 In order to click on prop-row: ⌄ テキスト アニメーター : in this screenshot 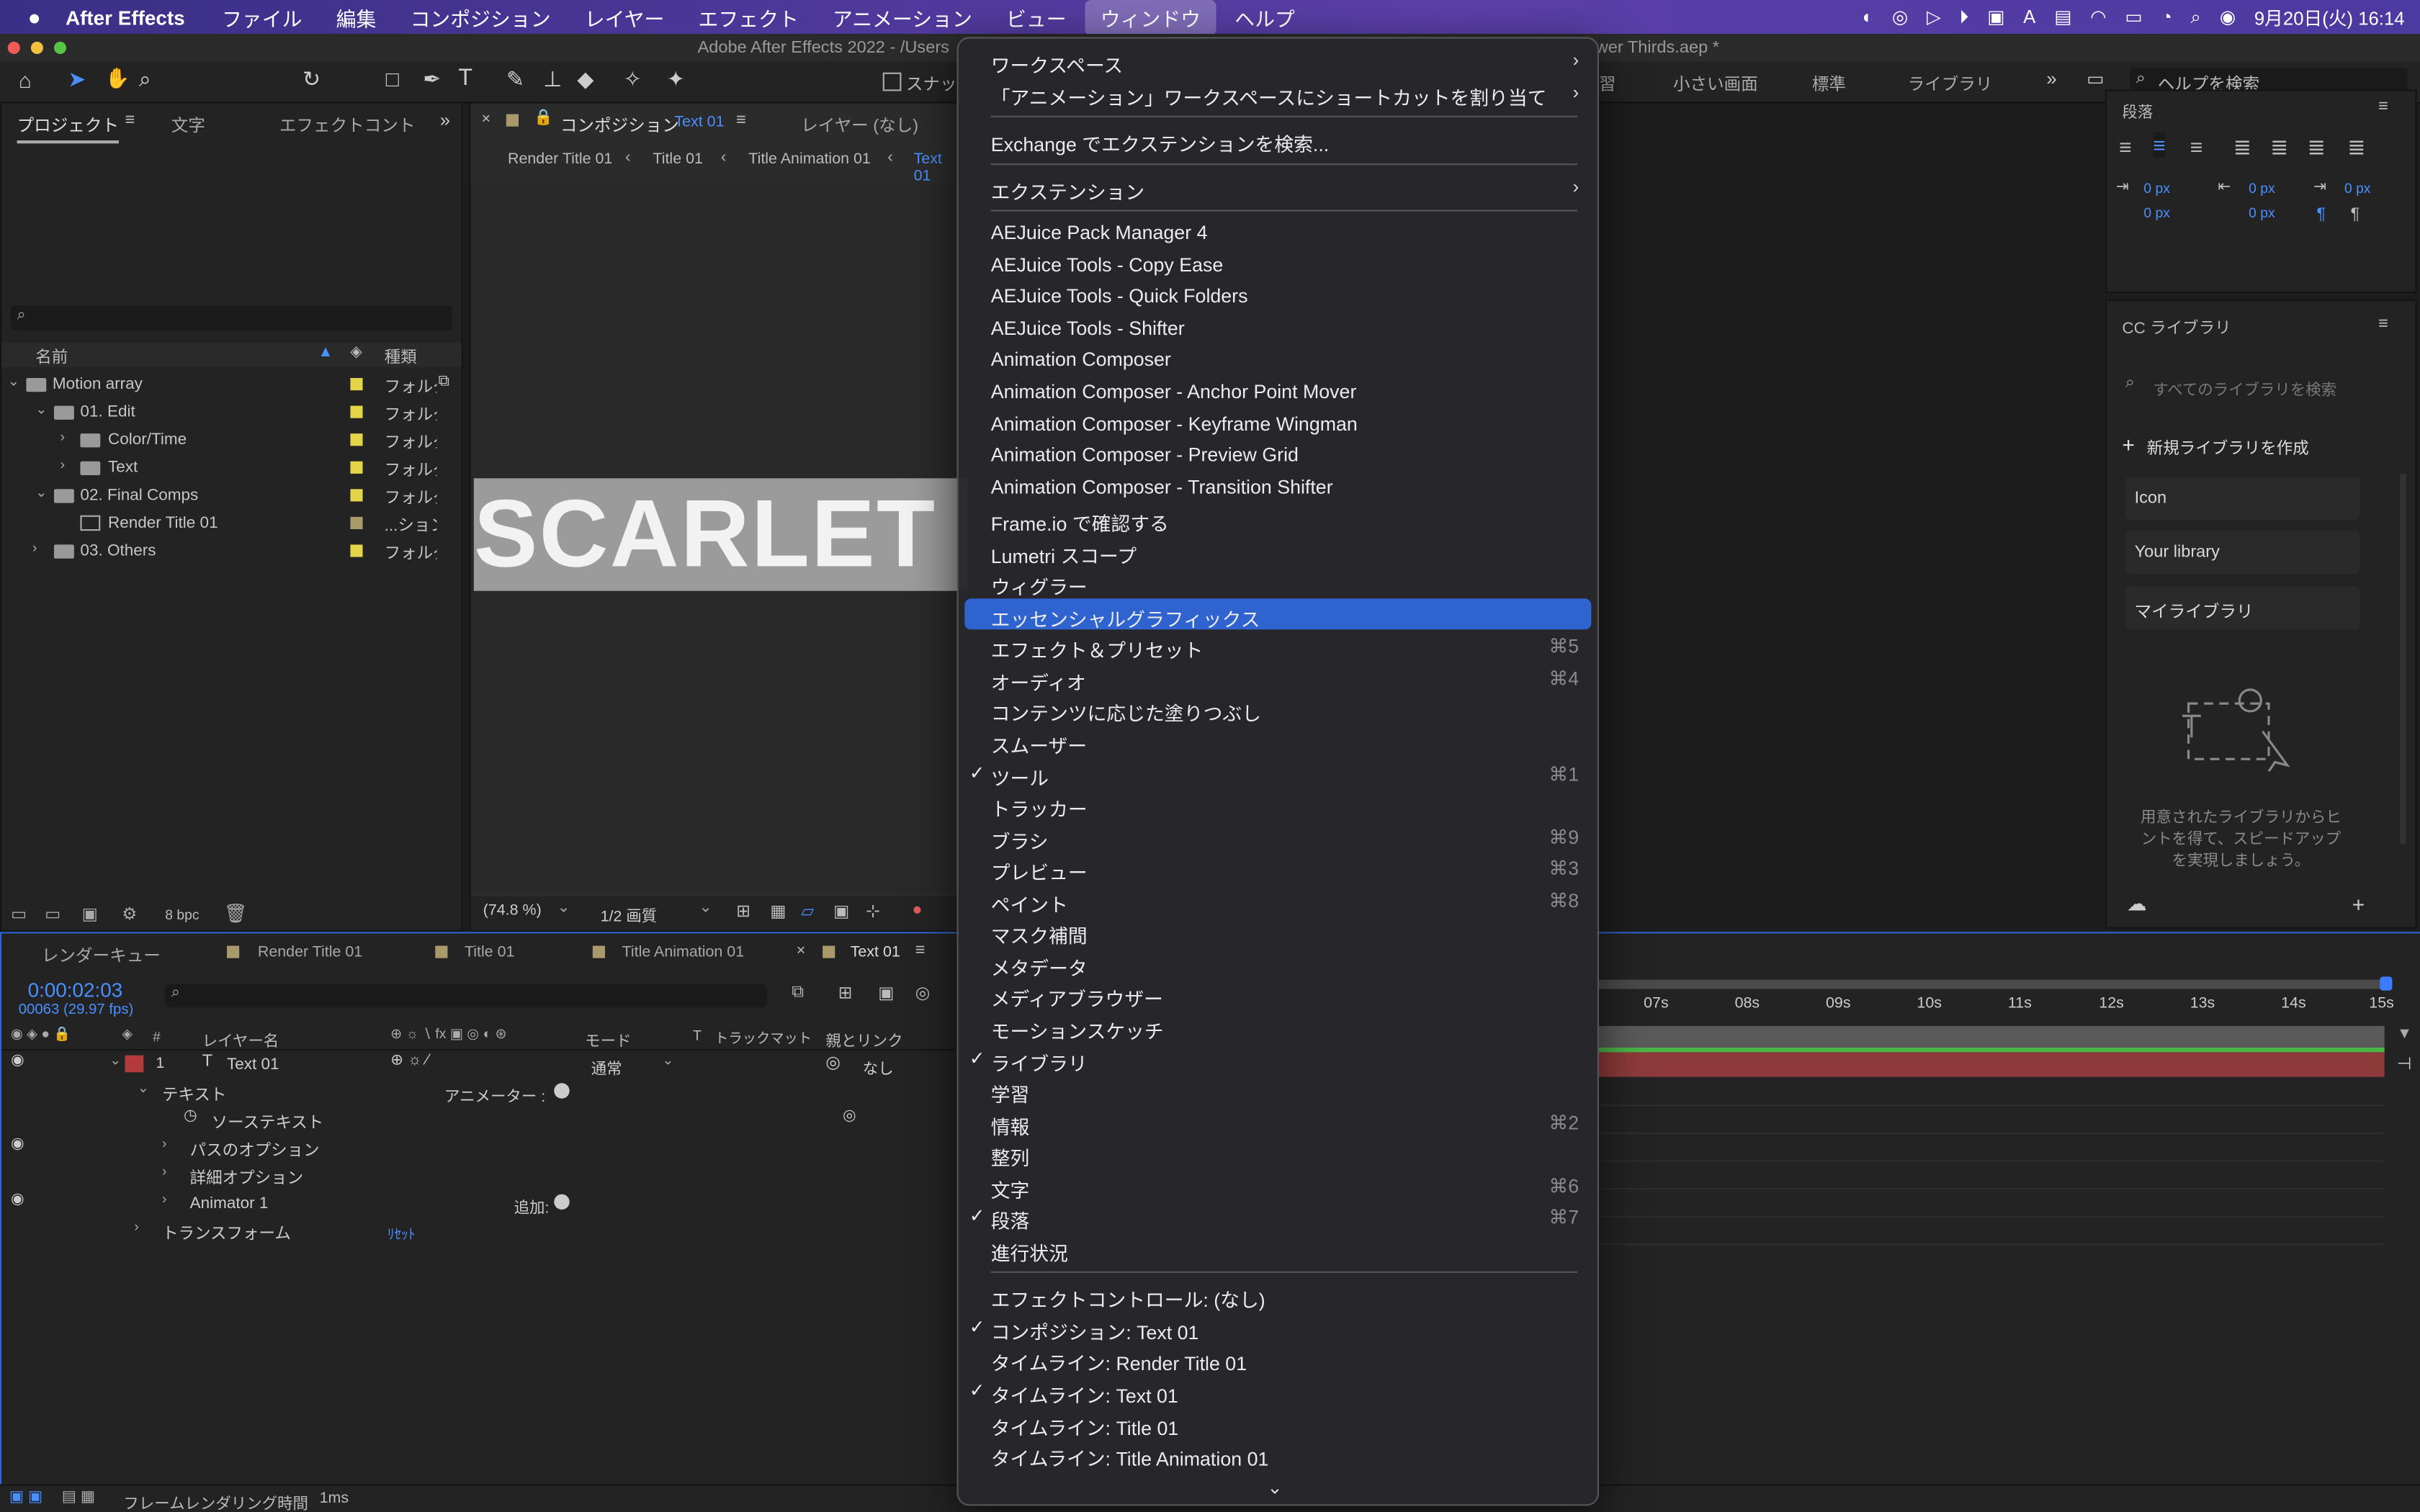, I will do `click(478, 1093)`.